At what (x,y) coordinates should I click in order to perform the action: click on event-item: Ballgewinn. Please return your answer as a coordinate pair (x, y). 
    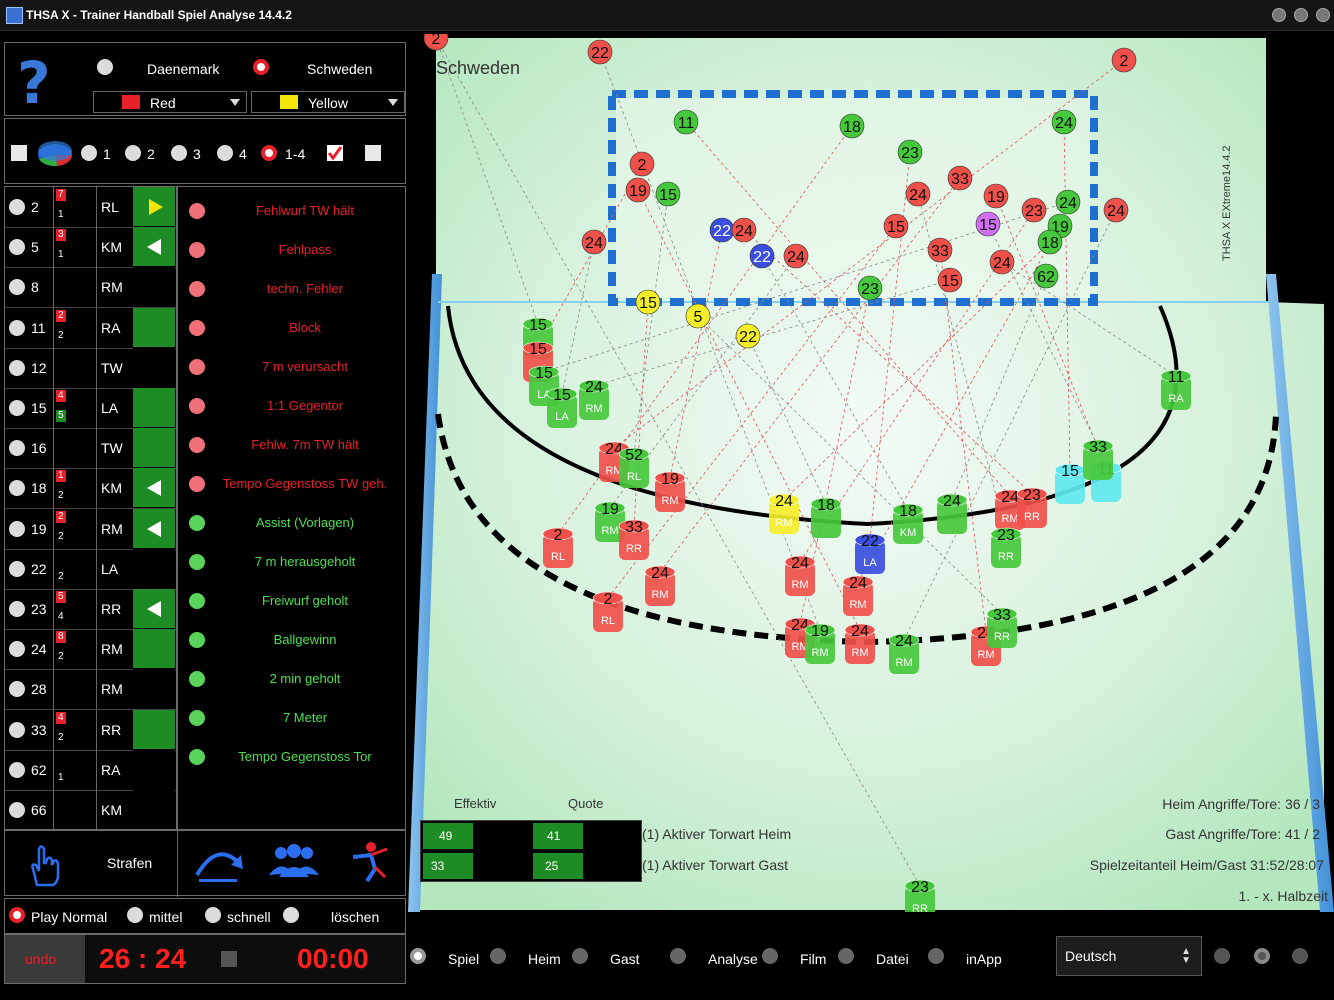
    Looking at the image, I should click on (289, 639).